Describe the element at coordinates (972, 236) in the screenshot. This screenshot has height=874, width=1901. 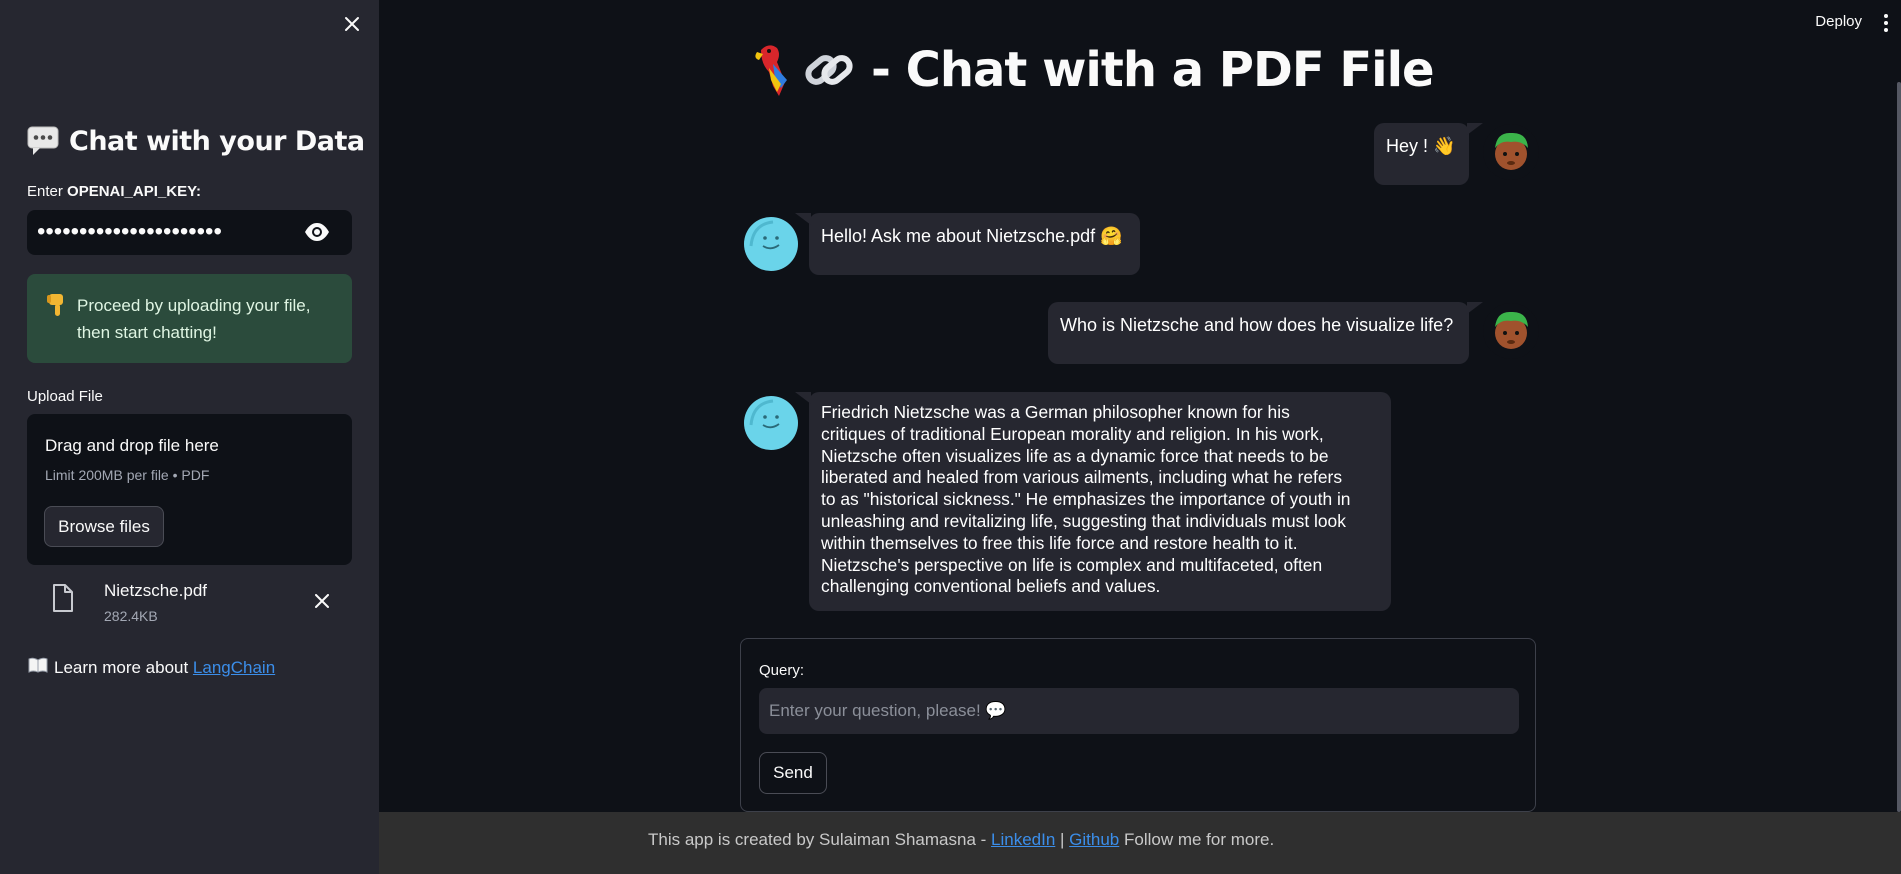
I see `message-text: Hello! Ask me about Nietzsche.pdf 🤗` at that location.